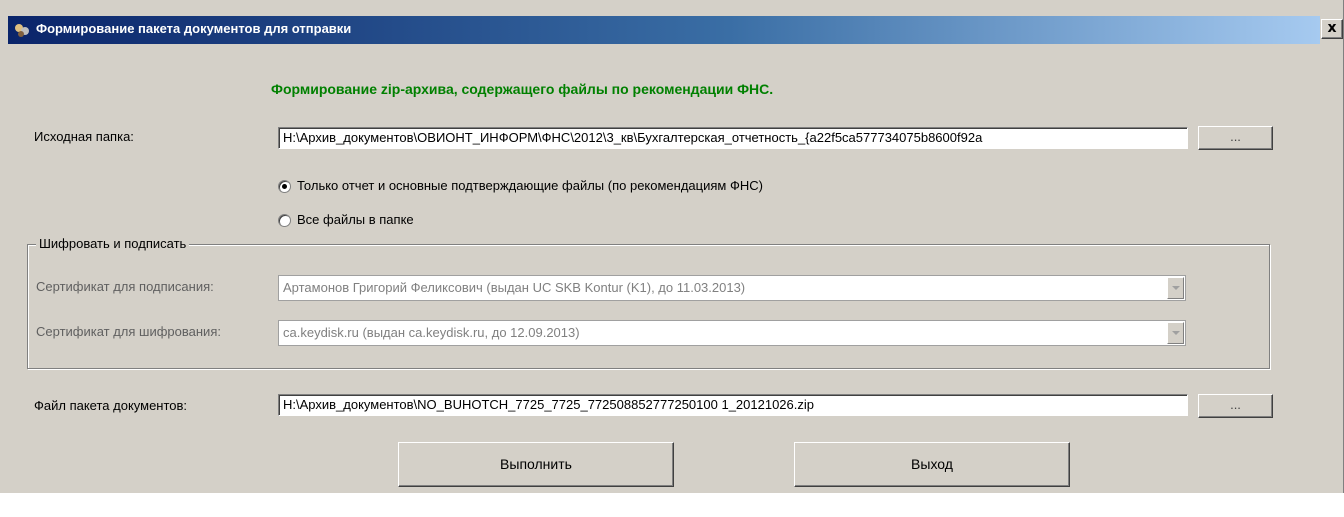 The image size is (1344, 517). I want to click on sign-certificate-label: Сертификат для подписания:, so click(125, 286).